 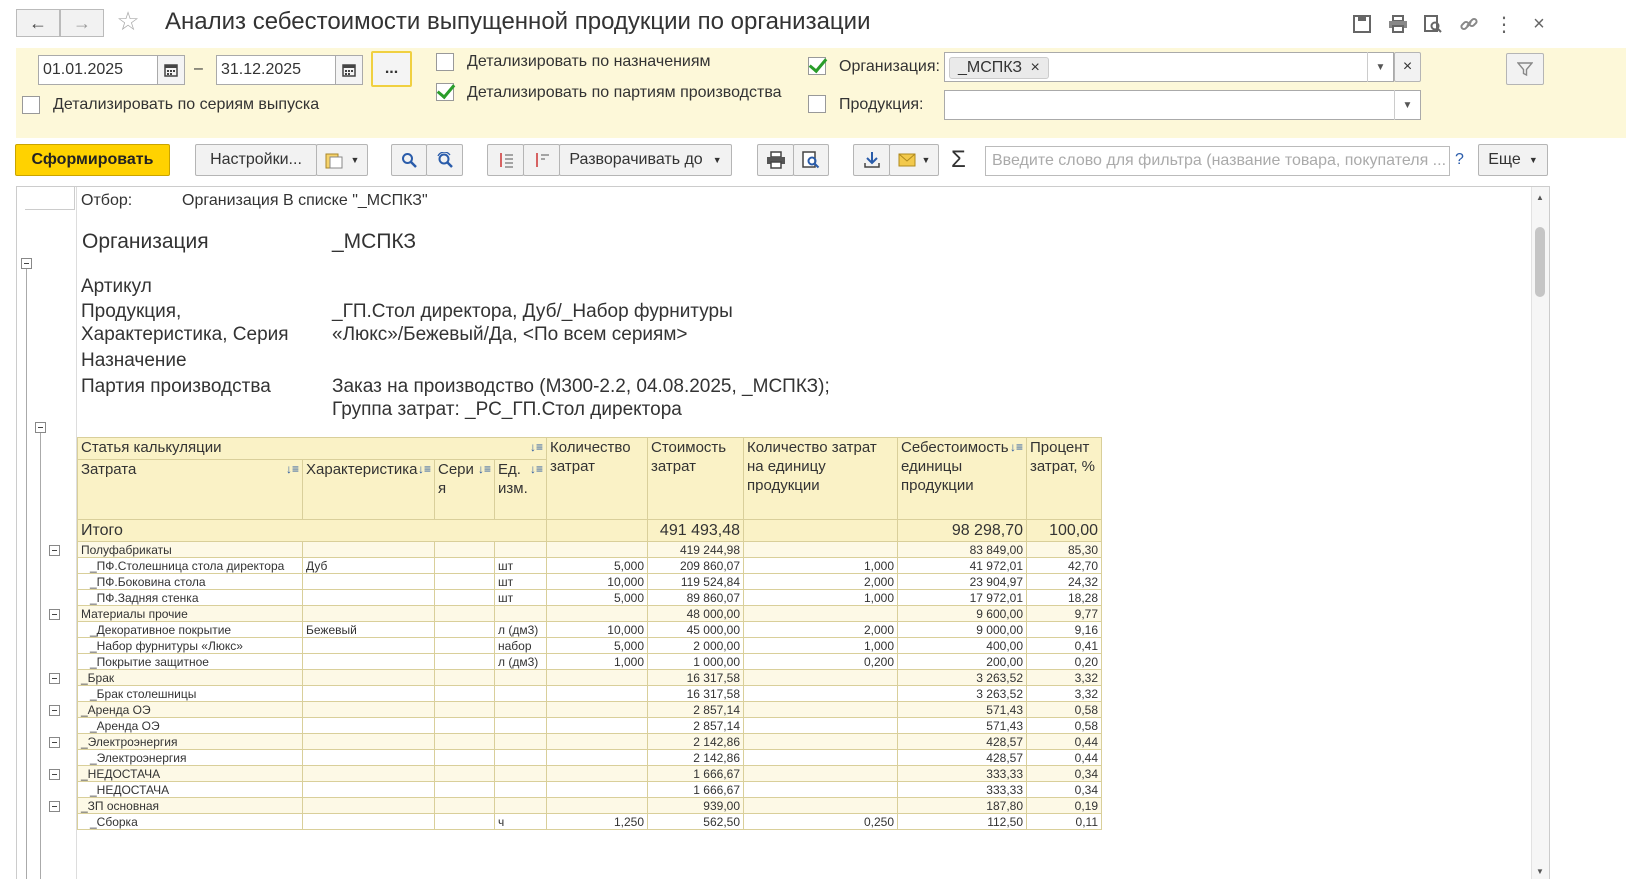 What do you see at coordinates (1182, 105) in the screenshot?
I see `product-field: ▼` at bounding box center [1182, 105].